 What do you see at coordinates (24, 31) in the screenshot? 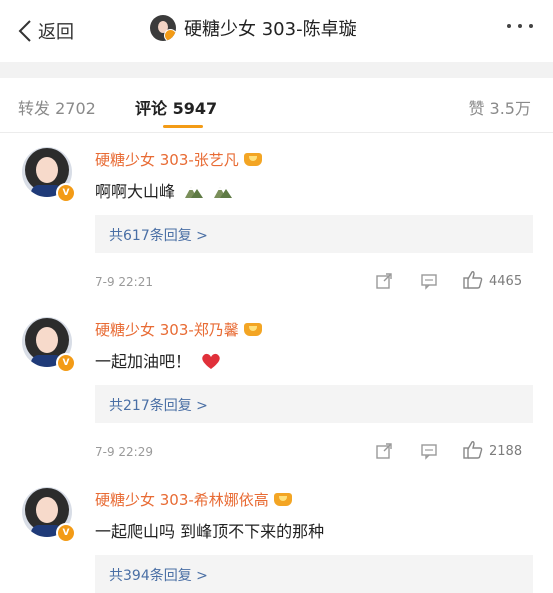
I see `chevron-left-icon` at bounding box center [24, 31].